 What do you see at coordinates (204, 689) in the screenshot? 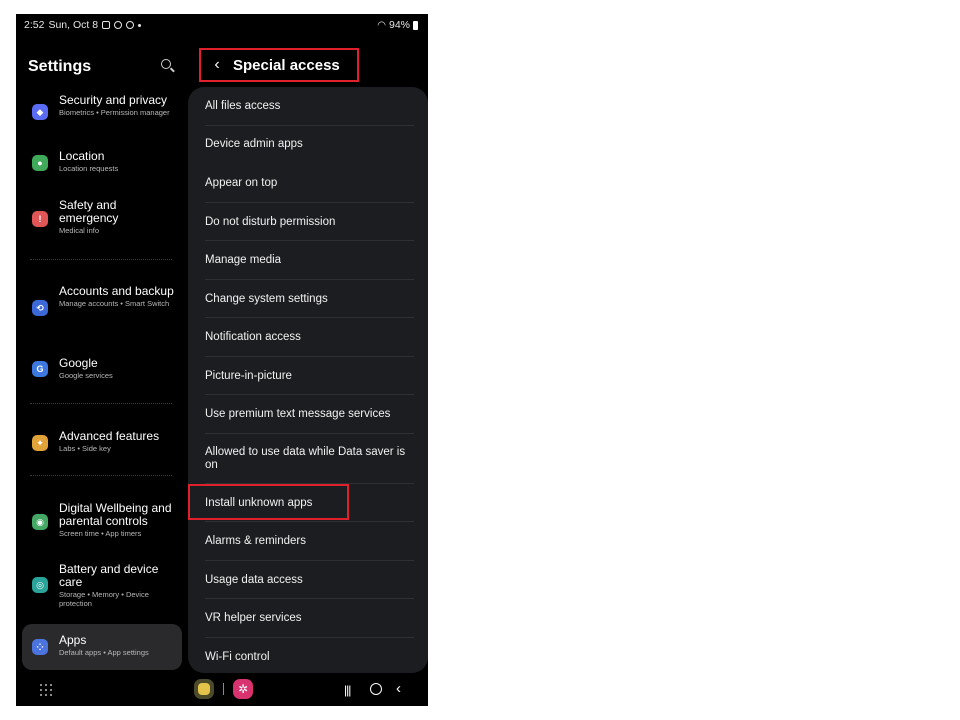
I see `recent-app-icon` at bounding box center [204, 689].